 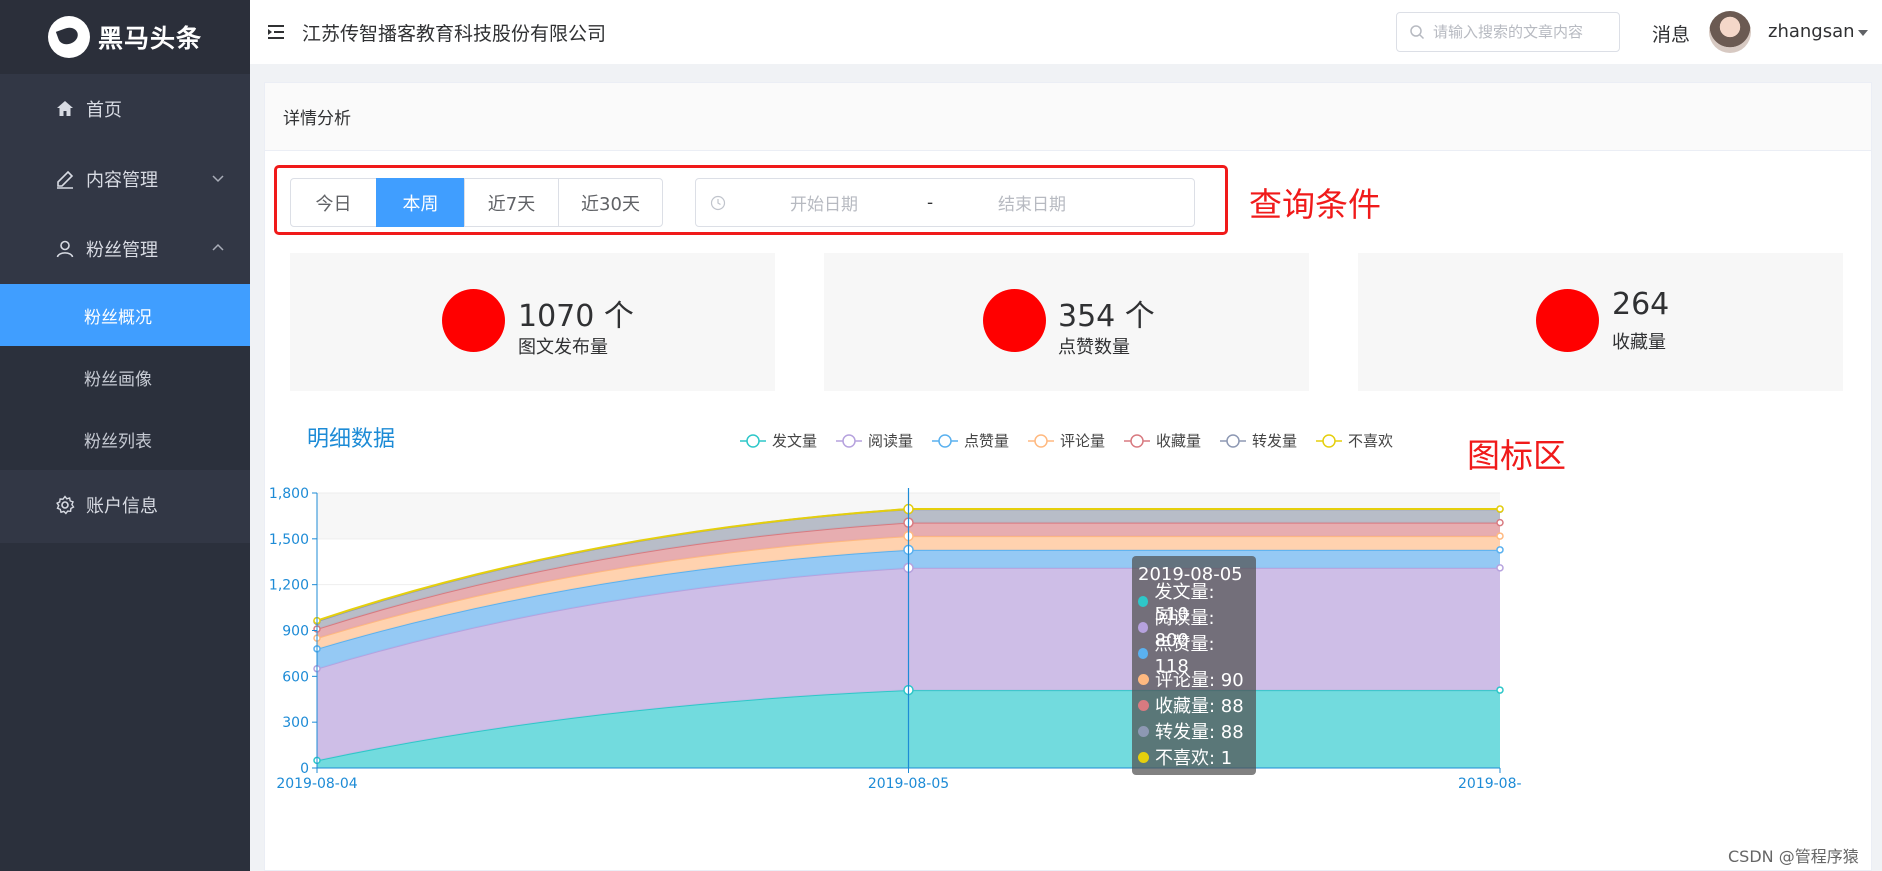 I want to click on range-week-button: 本周, so click(x=420, y=202).